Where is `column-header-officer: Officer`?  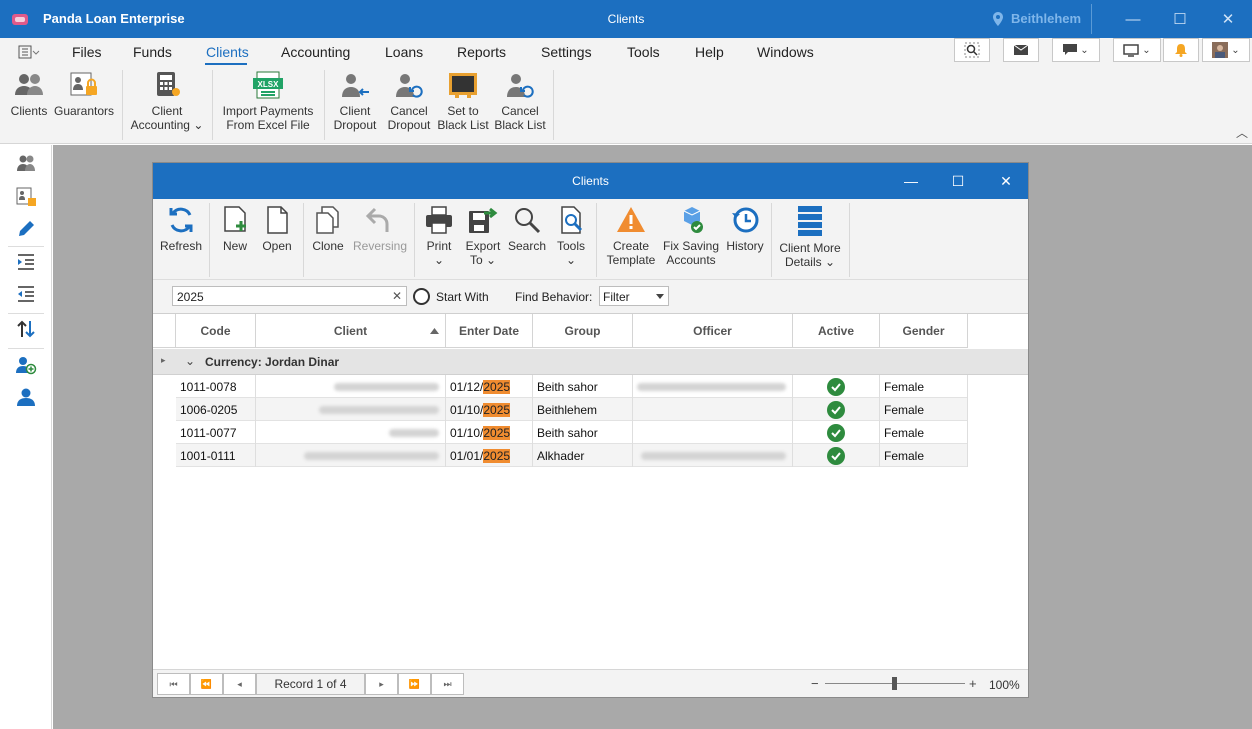 column-header-officer: Officer is located at coordinates (713, 331).